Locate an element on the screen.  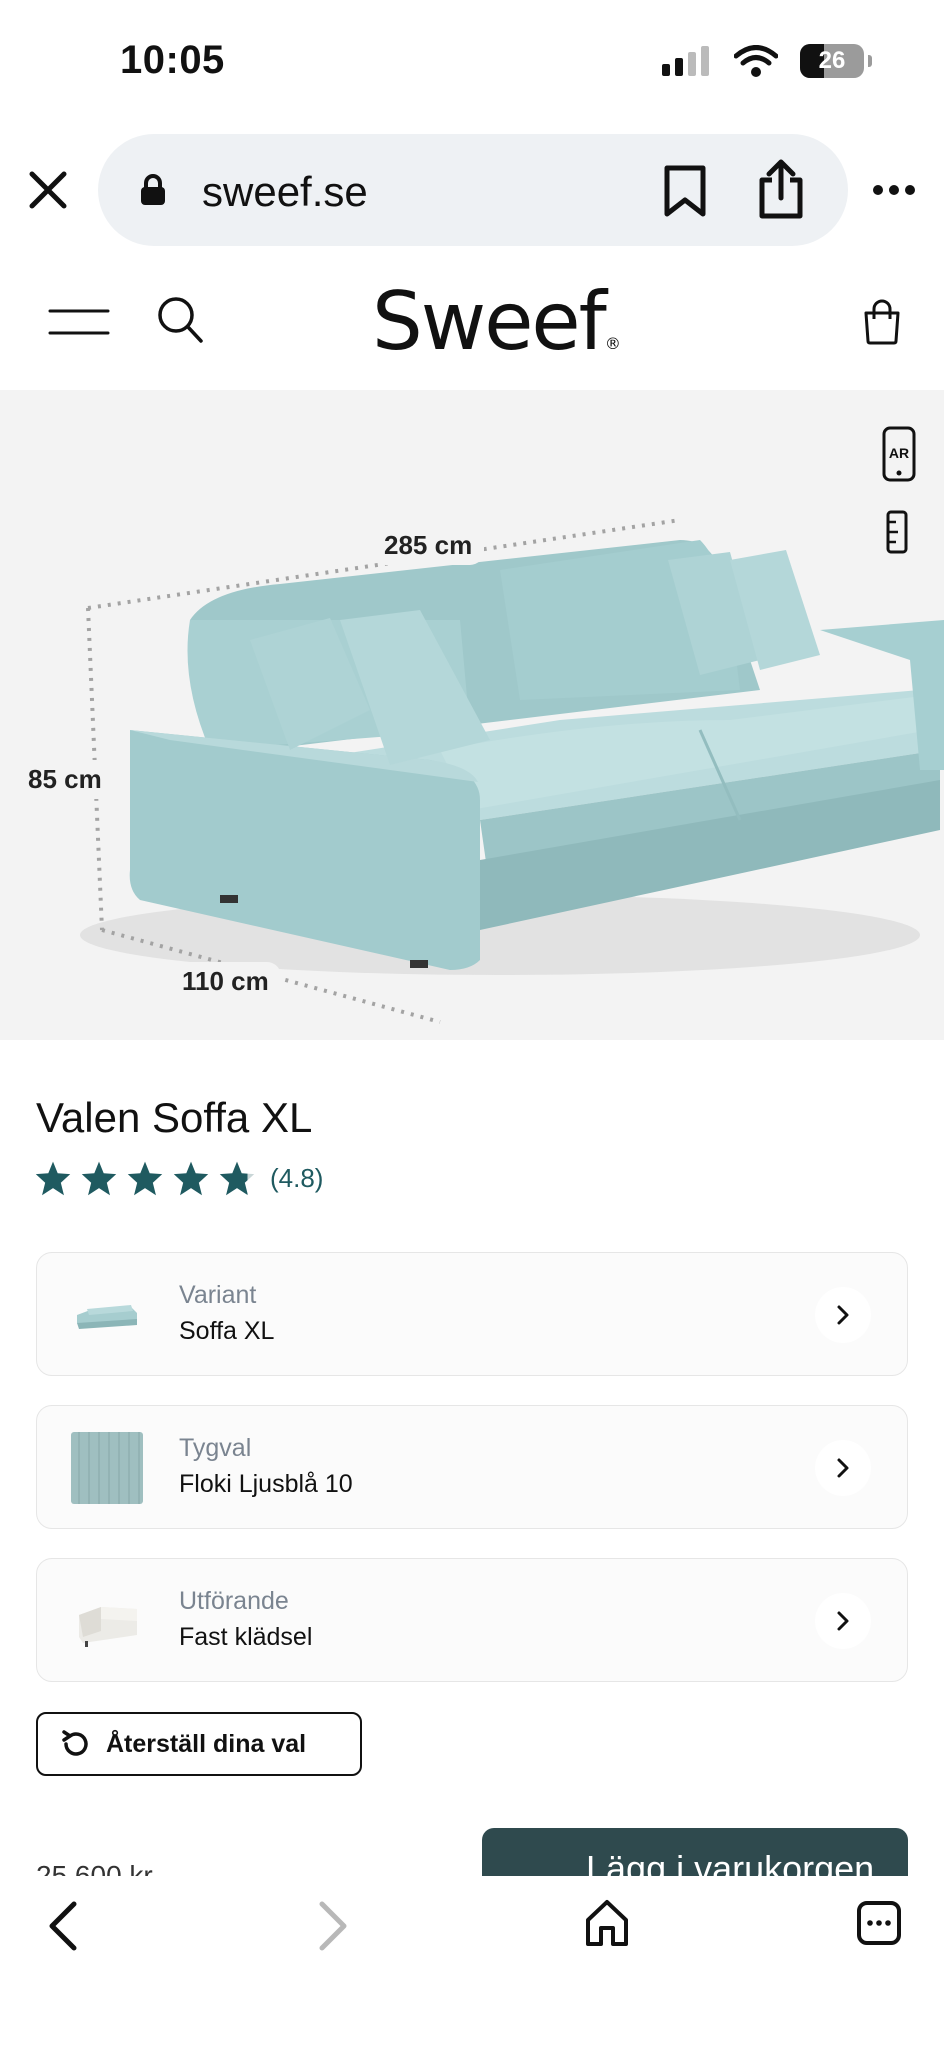
browser-bar: sweef.se is located at coordinates (472, 190).